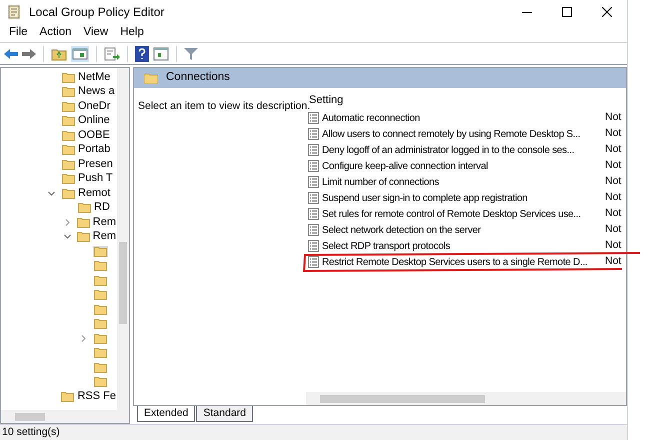 The image size is (650, 440). I want to click on tree-item: Portab, so click(86, 150).